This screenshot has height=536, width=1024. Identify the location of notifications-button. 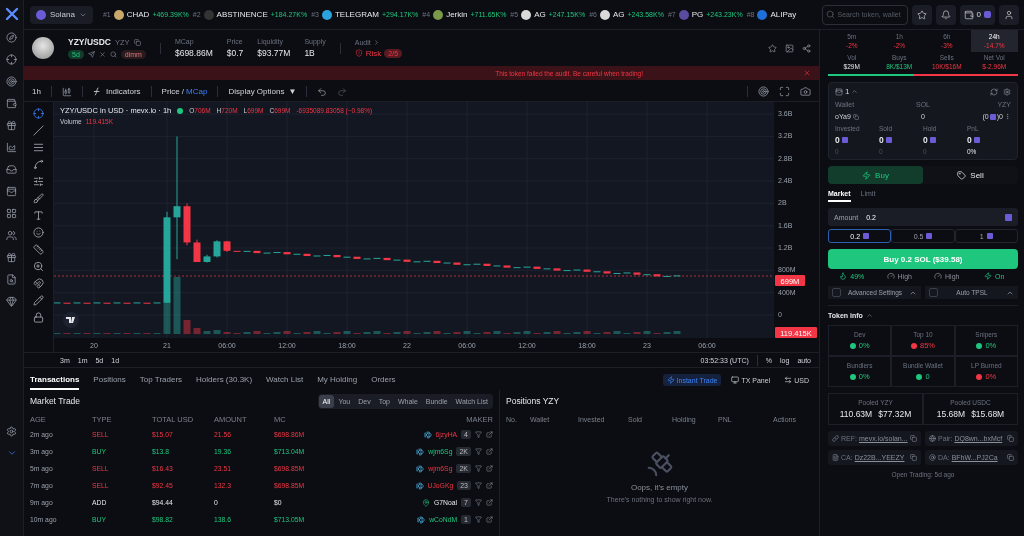
(945, 14).